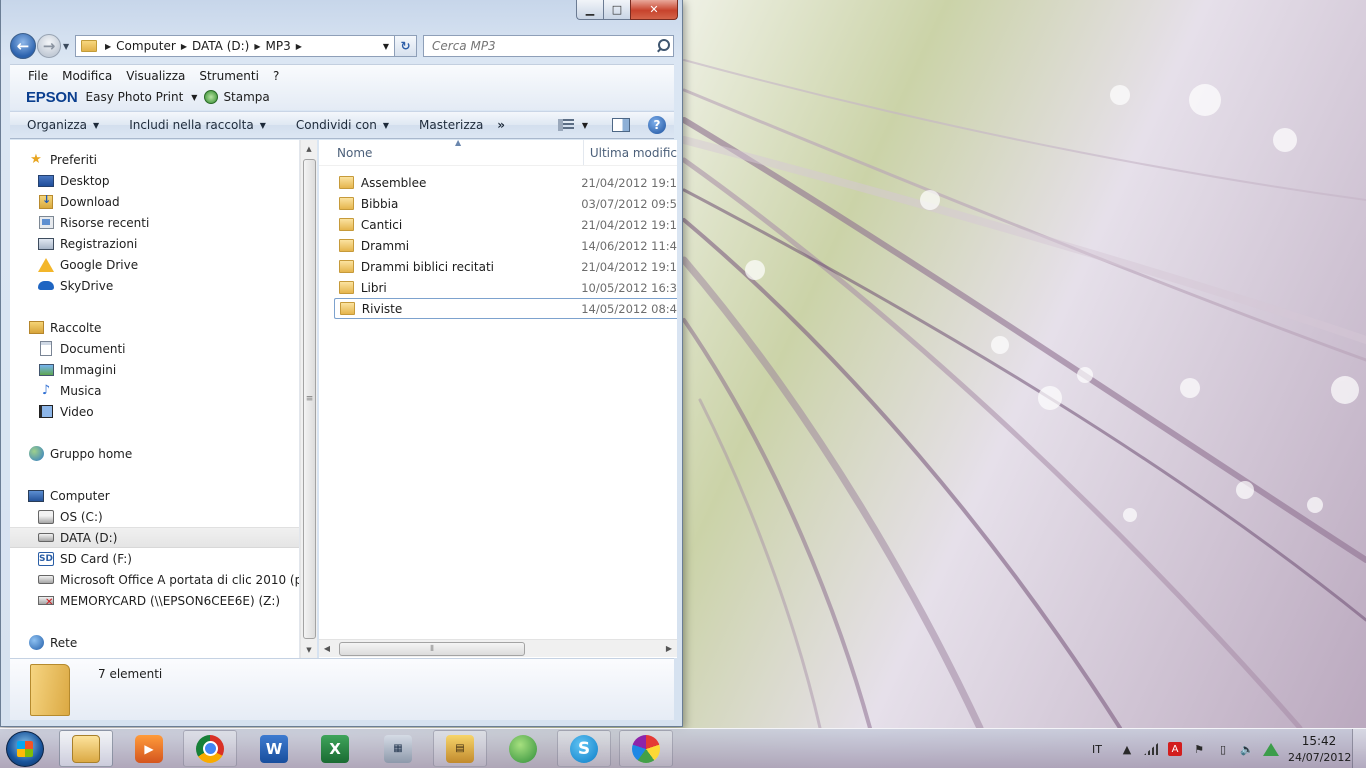  Describe the element at coordinates (278, 46) in the screenshot. I see `breadcrumb-mp3: MP3` at that location.